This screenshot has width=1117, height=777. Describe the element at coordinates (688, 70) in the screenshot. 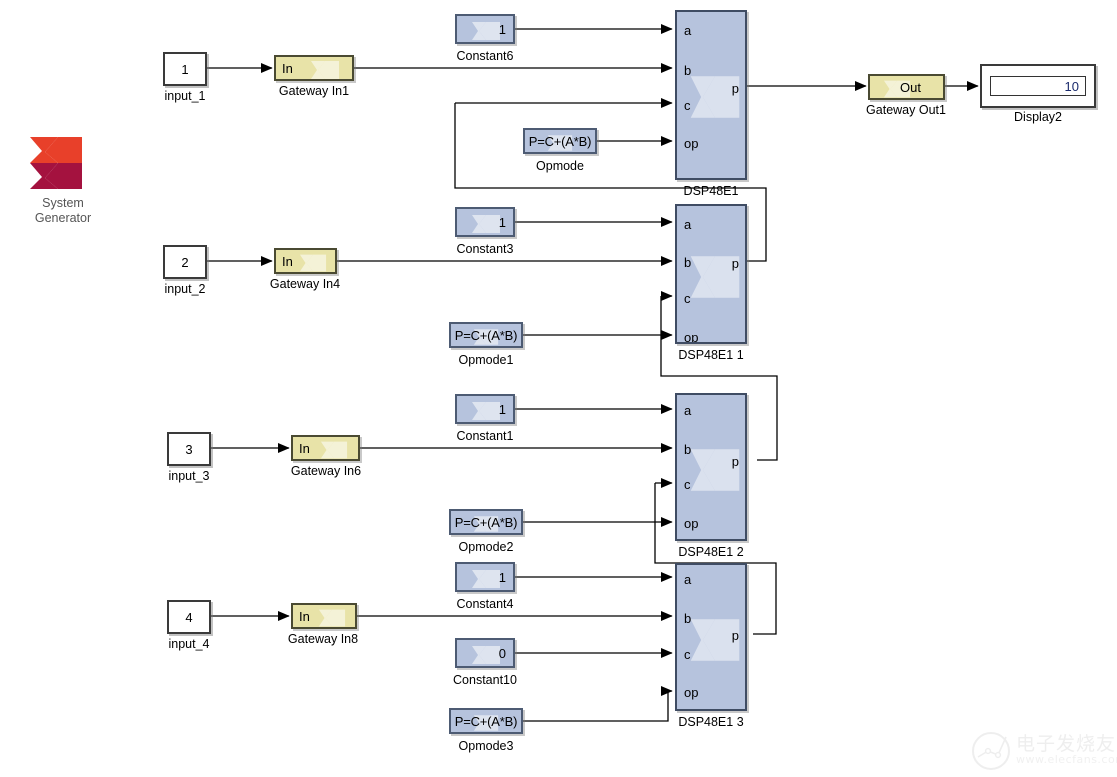

I see `dsp48e1-0-port-b: b` at that location.